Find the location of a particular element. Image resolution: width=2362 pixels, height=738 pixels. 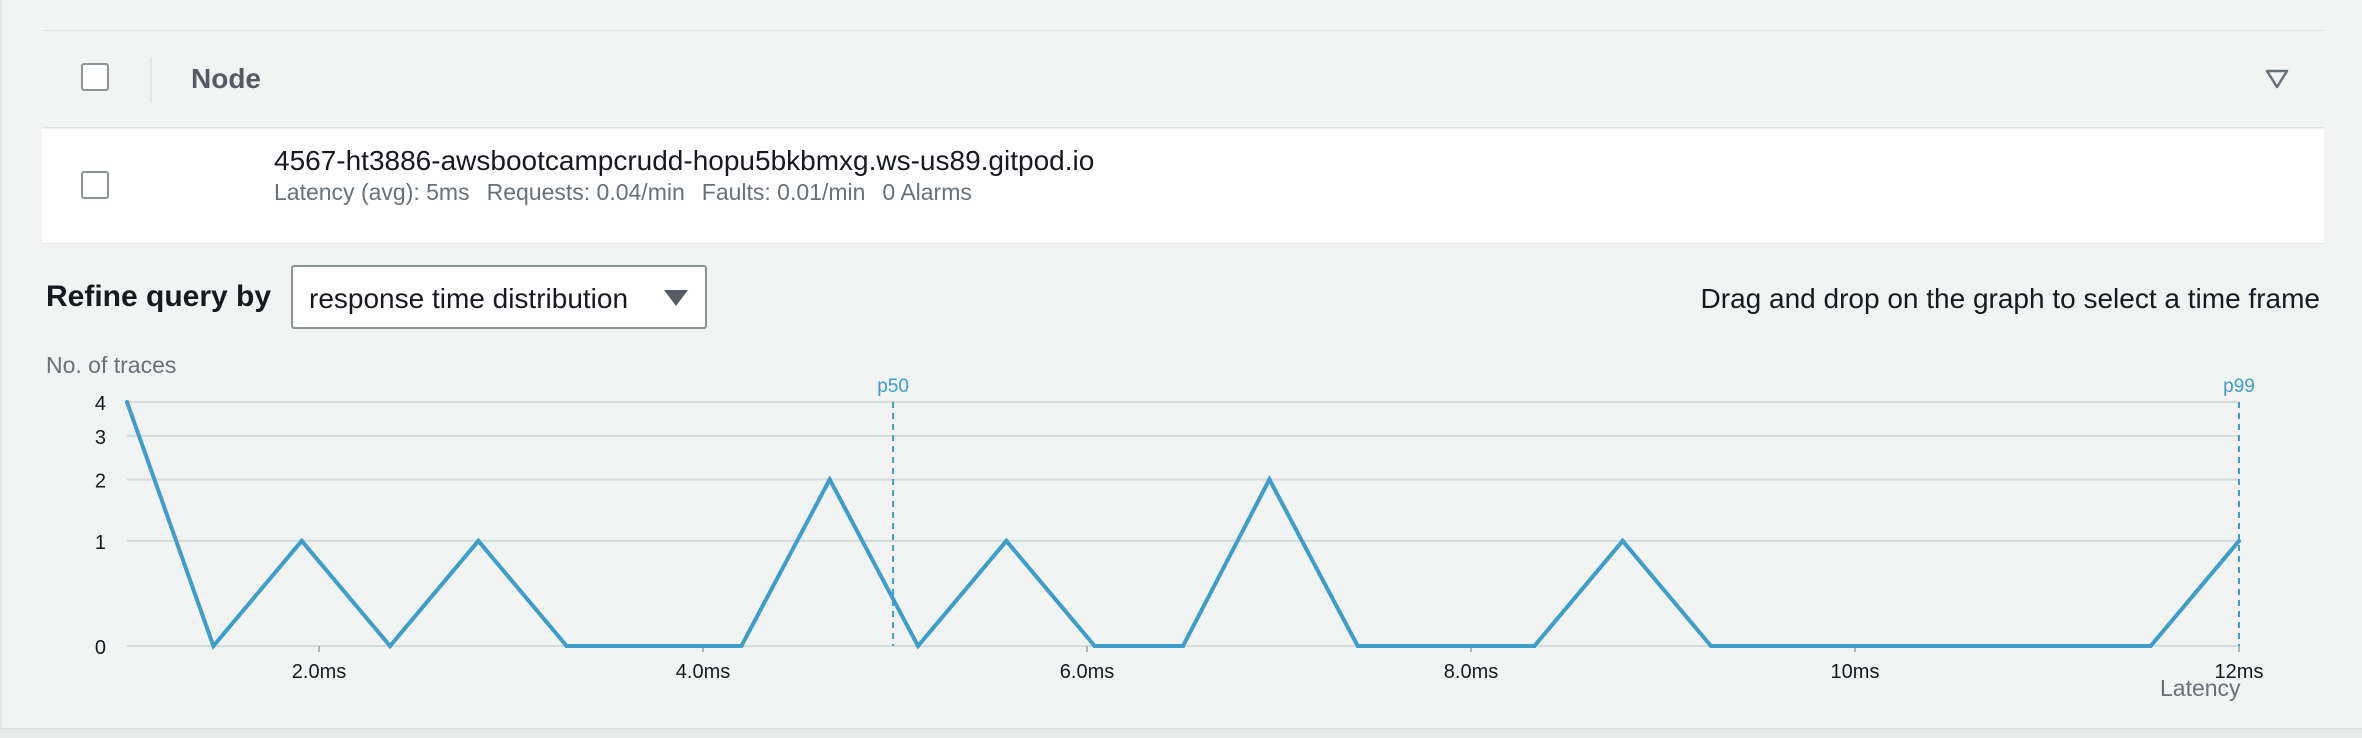

x-tick-label: 10ms is located at coordinates (1855, 672).